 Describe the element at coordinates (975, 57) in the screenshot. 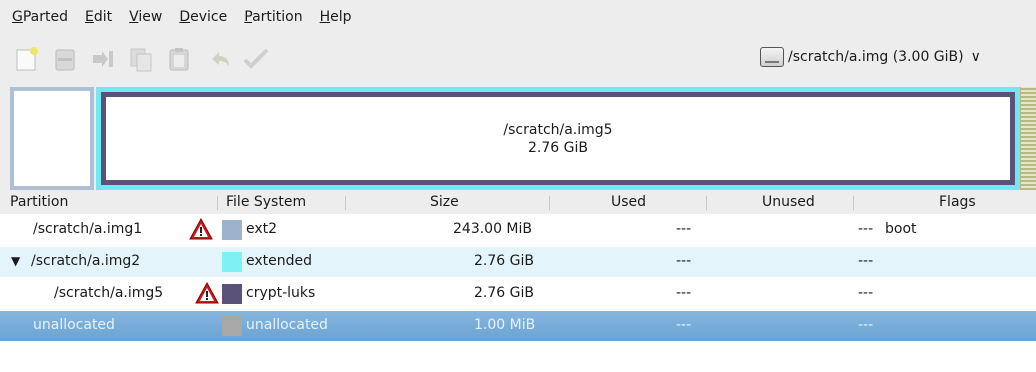

I see `chevron-down-icon: ∨` at that location.